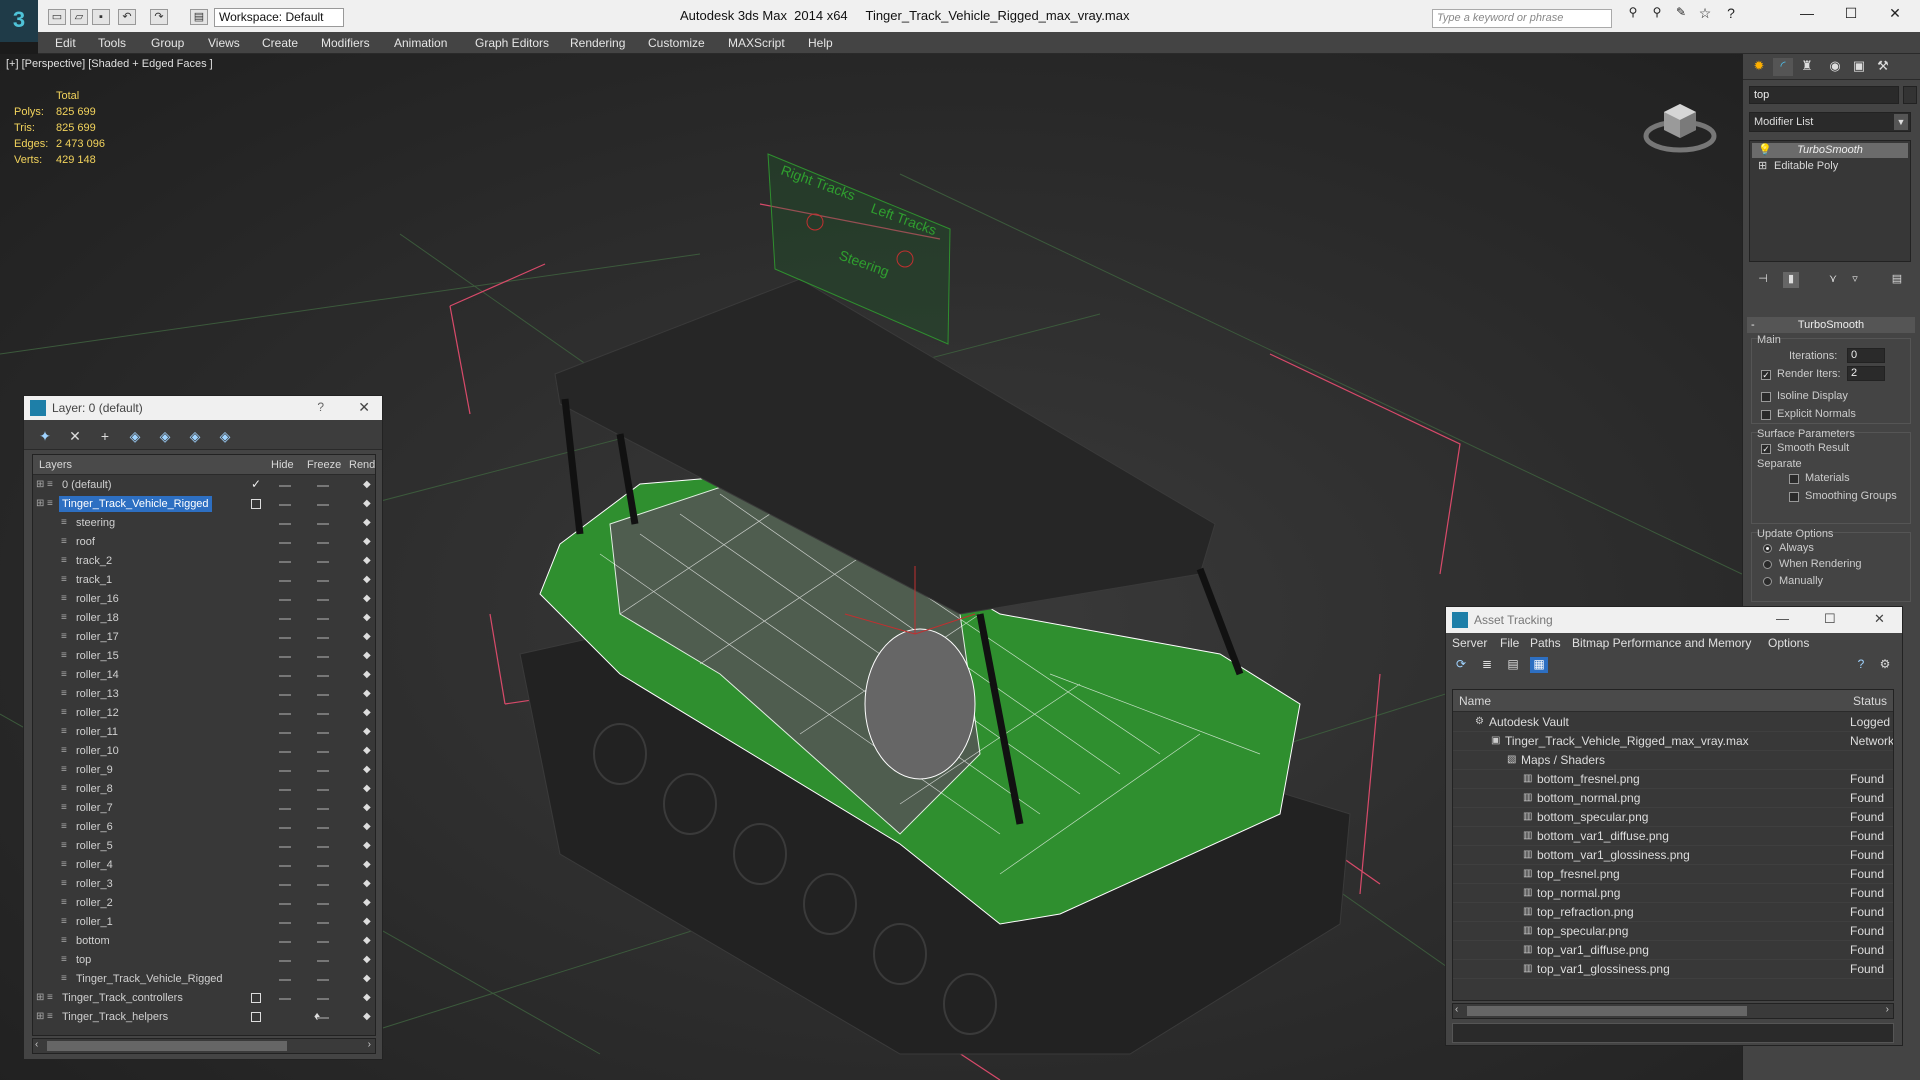  What do you see at coordinates (1673, 817) in the screenshot?
I see `asset-row: ▥ bottom_specular.png Found` at bounding box center [1673, 817].